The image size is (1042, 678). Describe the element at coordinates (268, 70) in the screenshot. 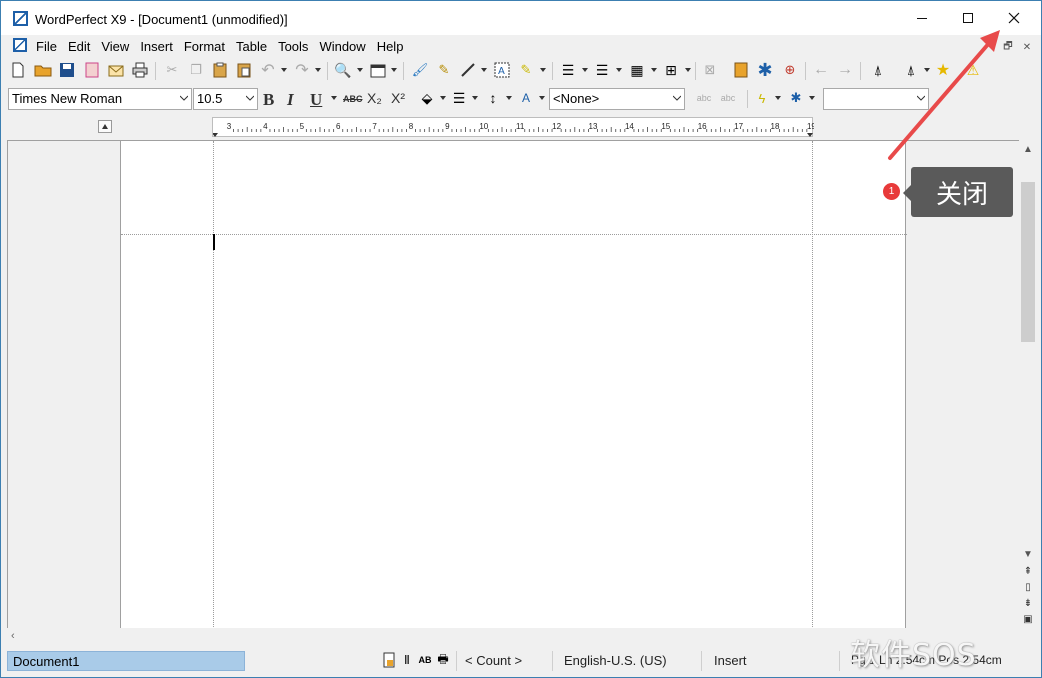

I see `undo-button: ↶` at that location.